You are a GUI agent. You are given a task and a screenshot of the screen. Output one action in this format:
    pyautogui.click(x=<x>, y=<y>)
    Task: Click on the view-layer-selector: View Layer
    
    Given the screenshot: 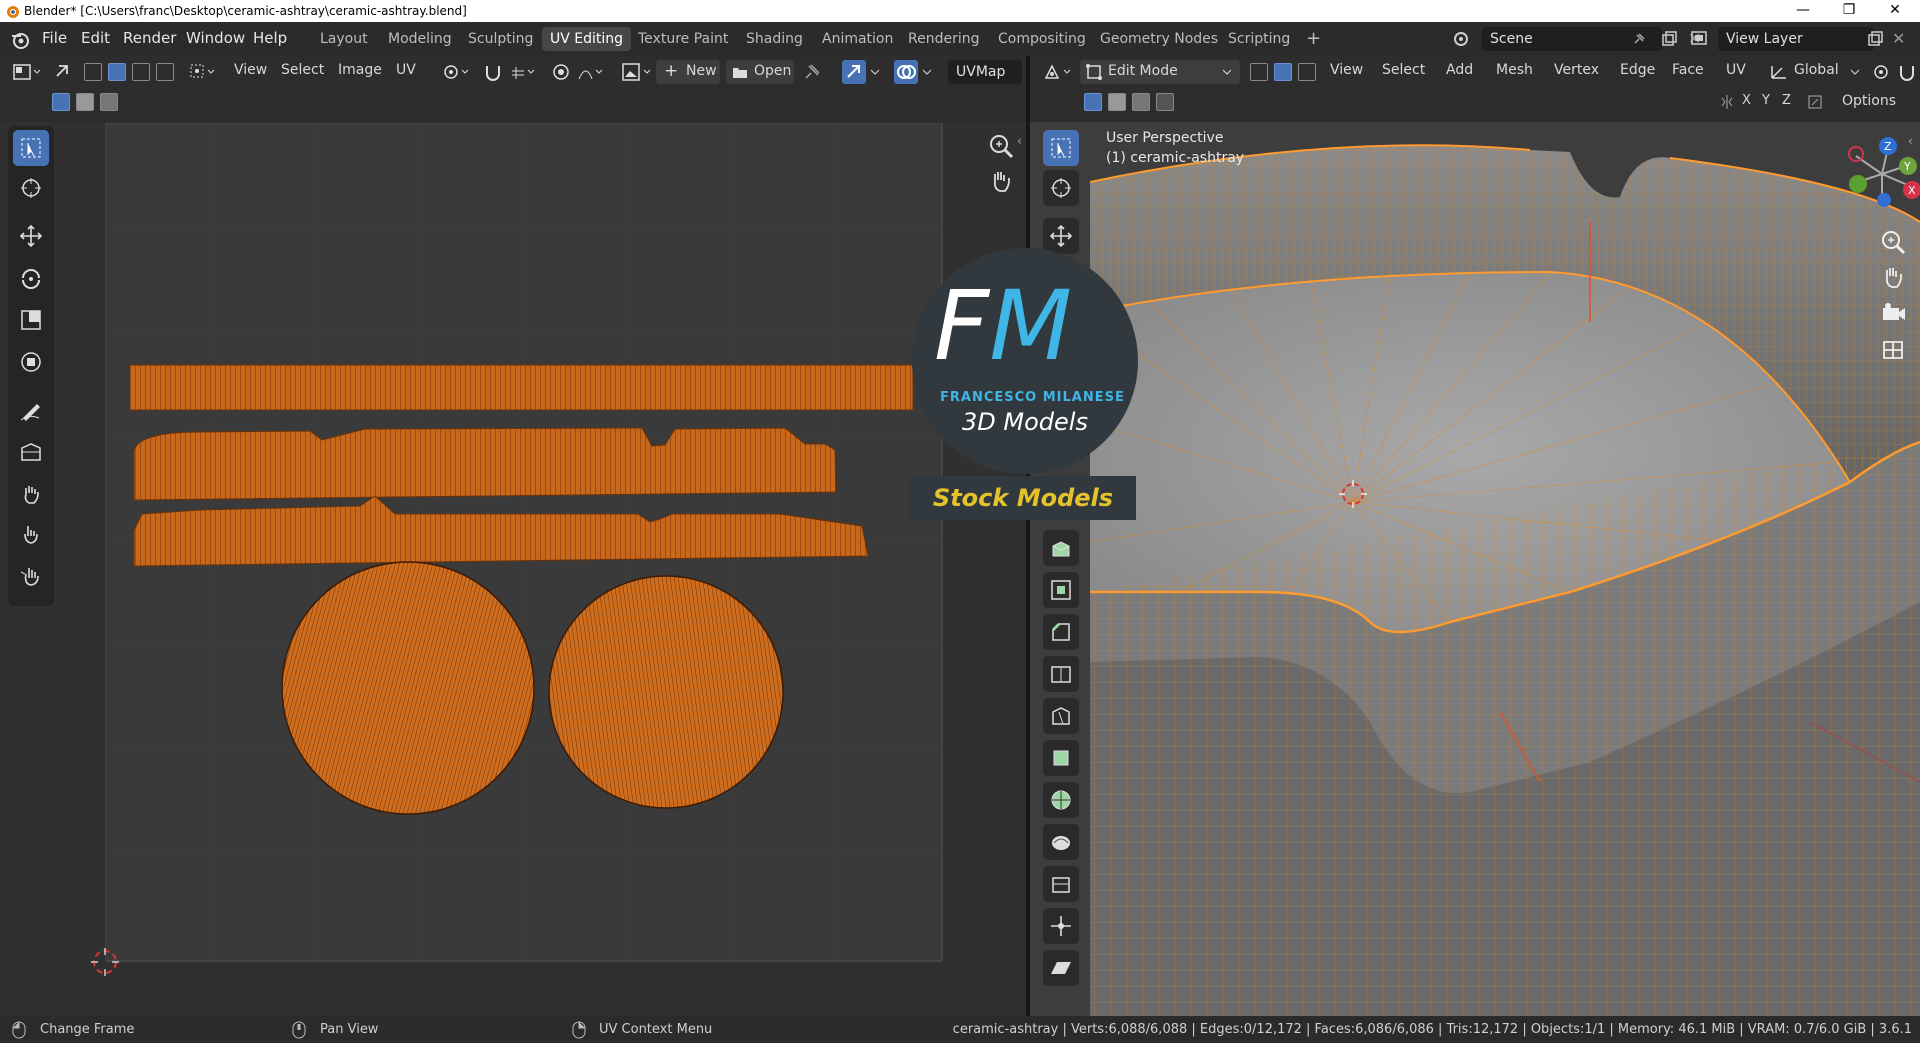 What is the action you would take?
    pyautogui.click(x=1796, y=39)
    